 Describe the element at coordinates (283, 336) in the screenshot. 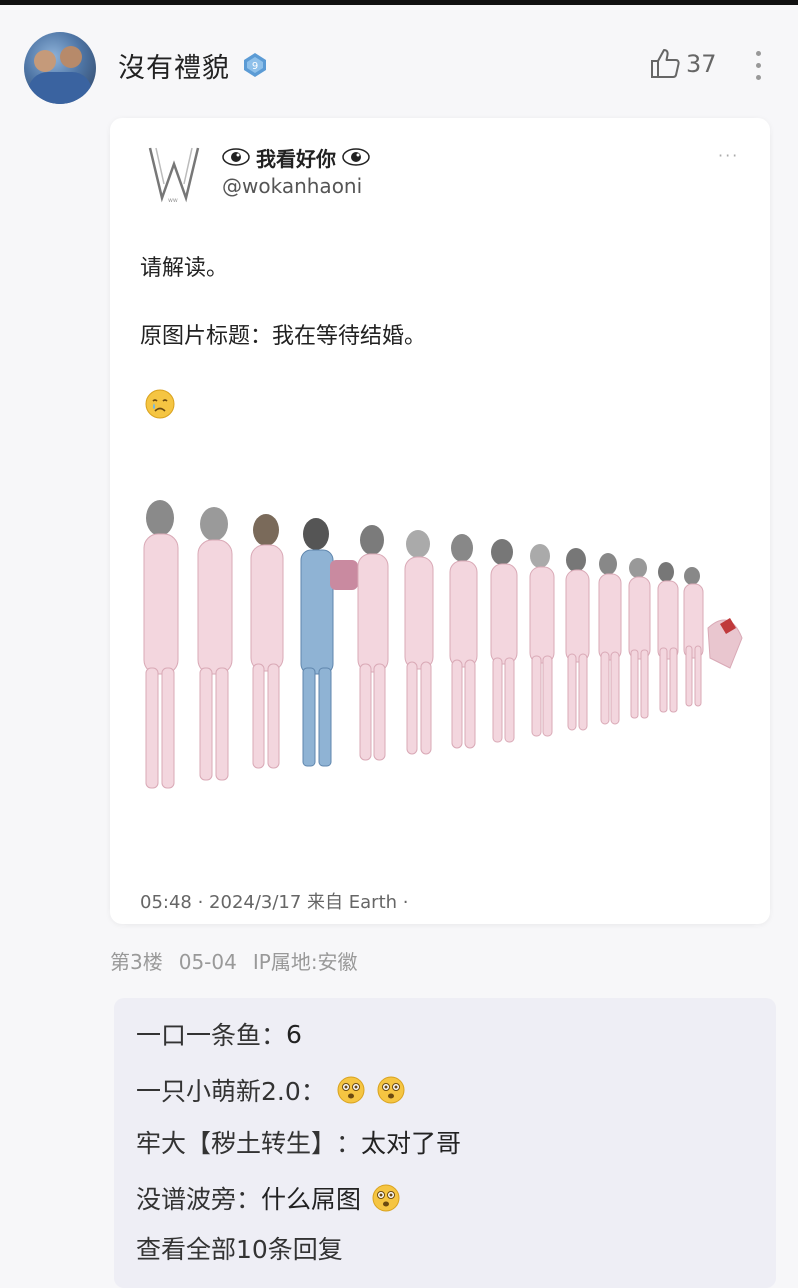

I see `tweet-text-line: 原图片标题：我在等待结婚。` at that location.